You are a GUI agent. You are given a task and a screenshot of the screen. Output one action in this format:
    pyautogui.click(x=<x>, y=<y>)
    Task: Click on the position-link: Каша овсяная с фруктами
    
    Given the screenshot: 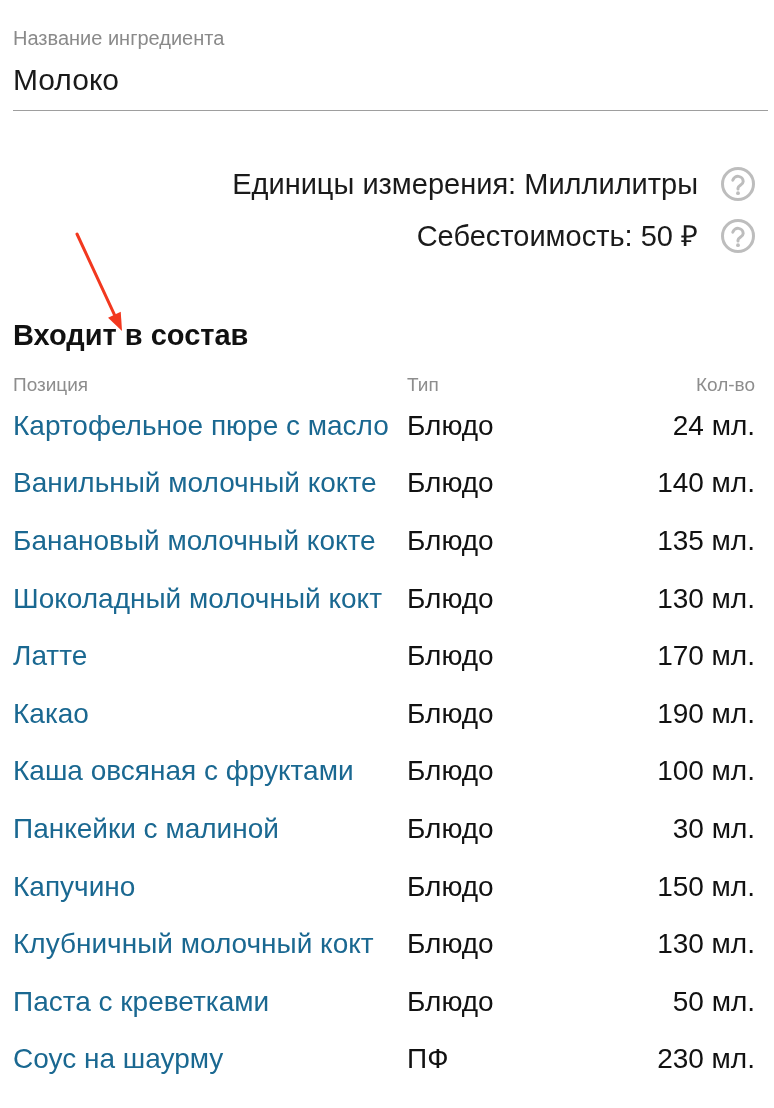 What is the action you would take?
    pyautogui.click(x=183, y=771)
    